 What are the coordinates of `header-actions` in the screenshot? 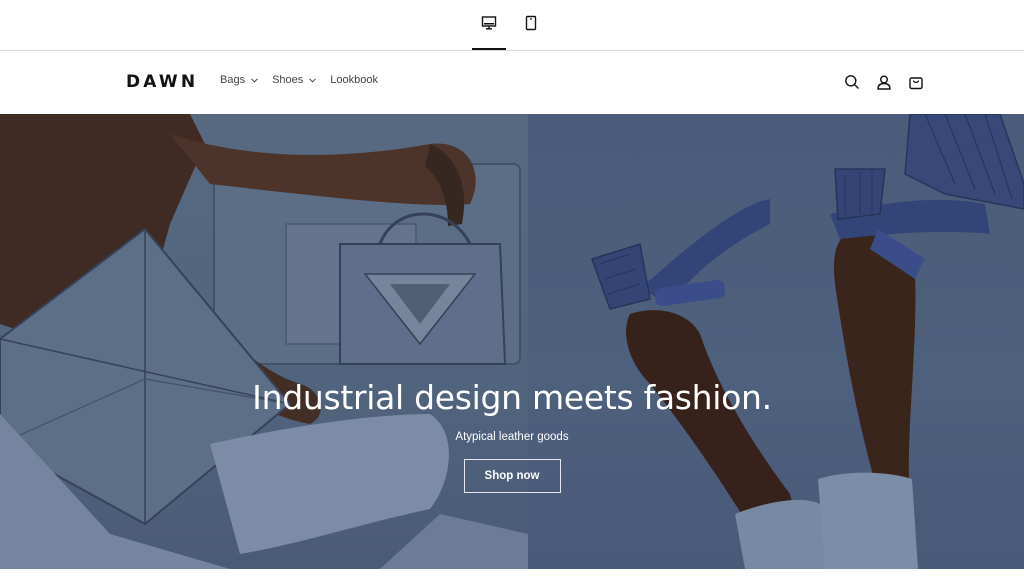 It's located at (884, 82).